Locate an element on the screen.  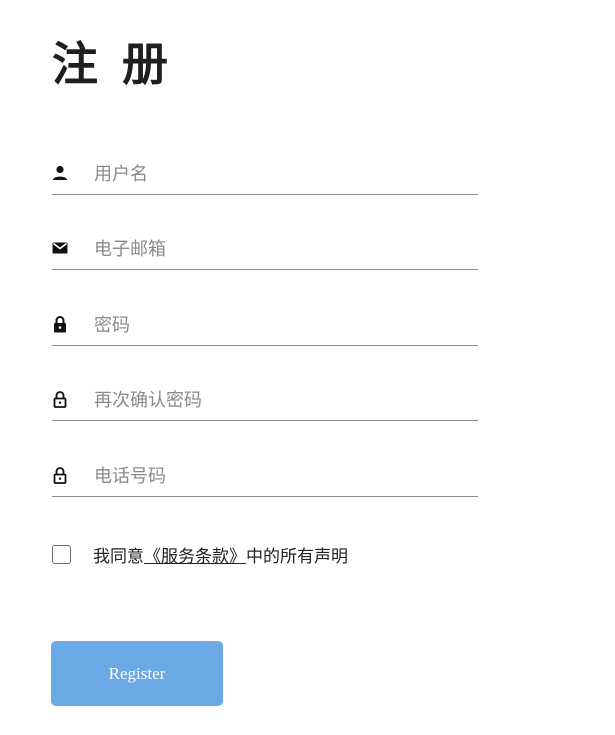
lock-icon is located at coordinates (60, 324).